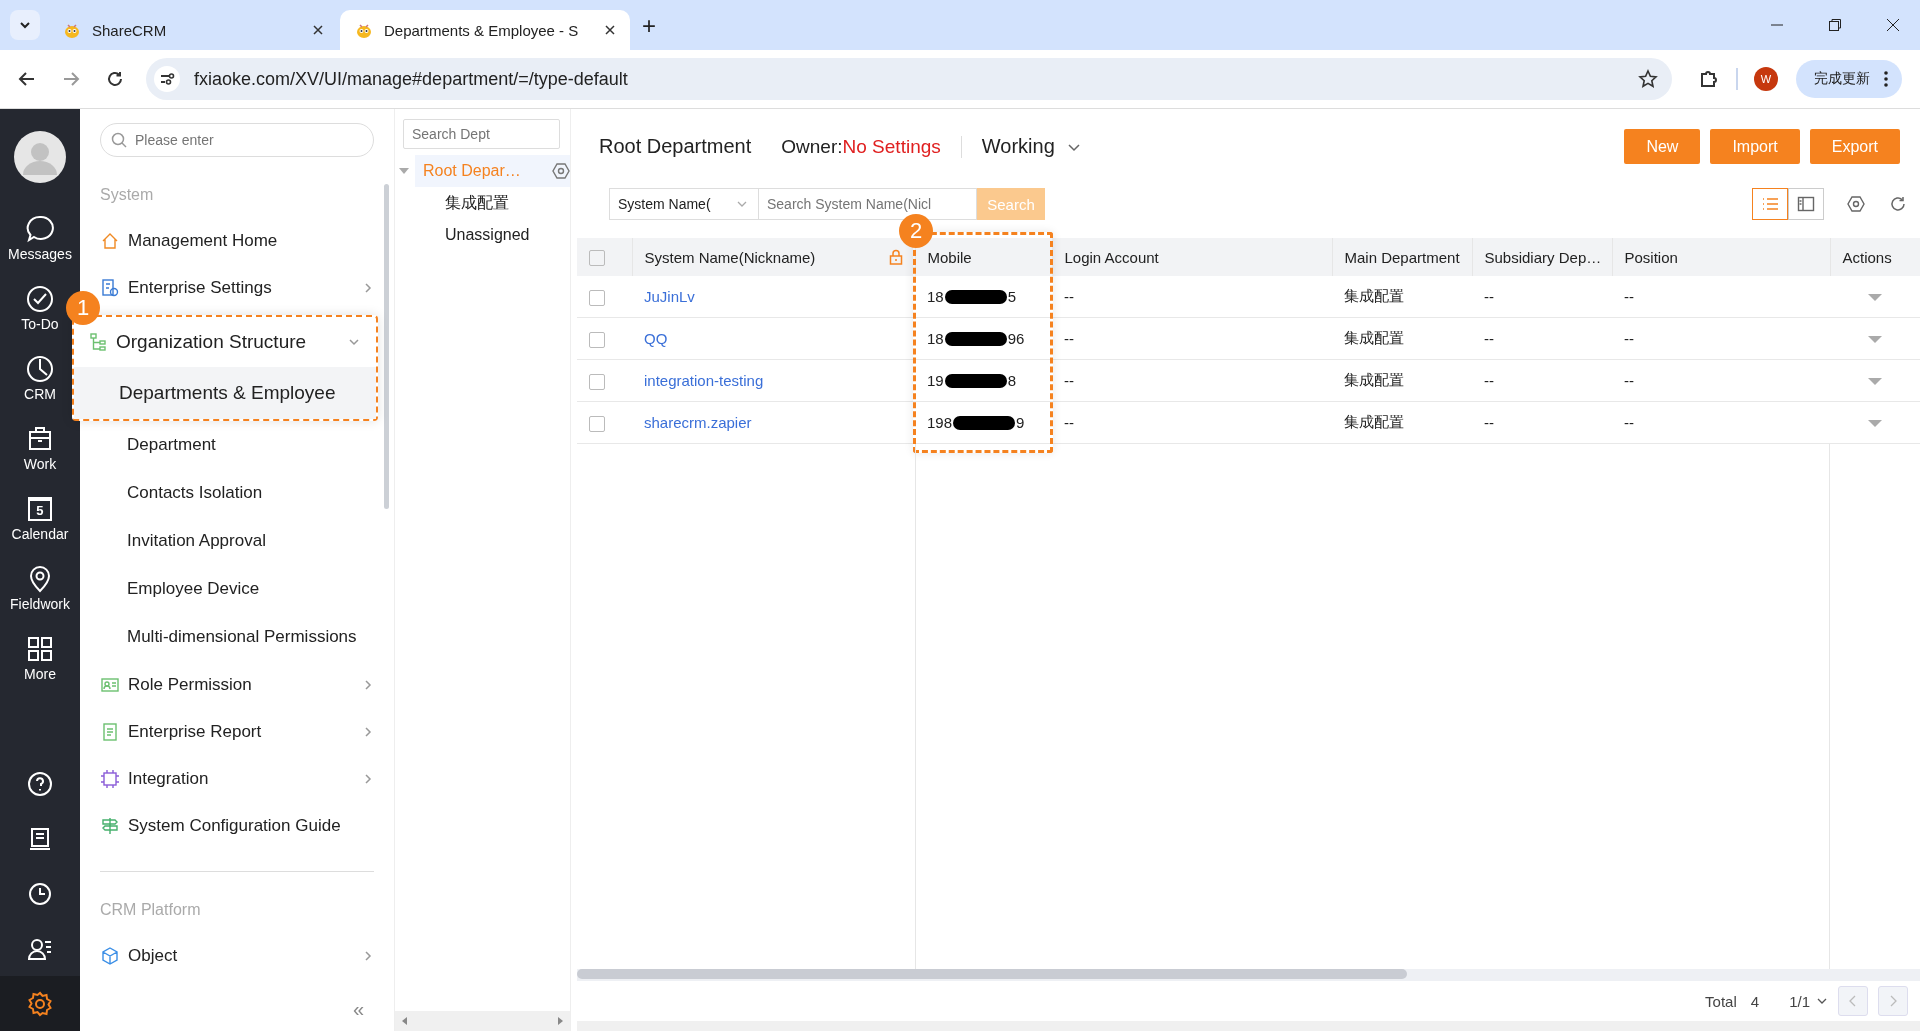 The width and height of the screenshot is (1920, 1031). What do you see at coordinates (237, 955) in the screenshot?
I see `menu-item: Object` at bounding box center [237, 955].